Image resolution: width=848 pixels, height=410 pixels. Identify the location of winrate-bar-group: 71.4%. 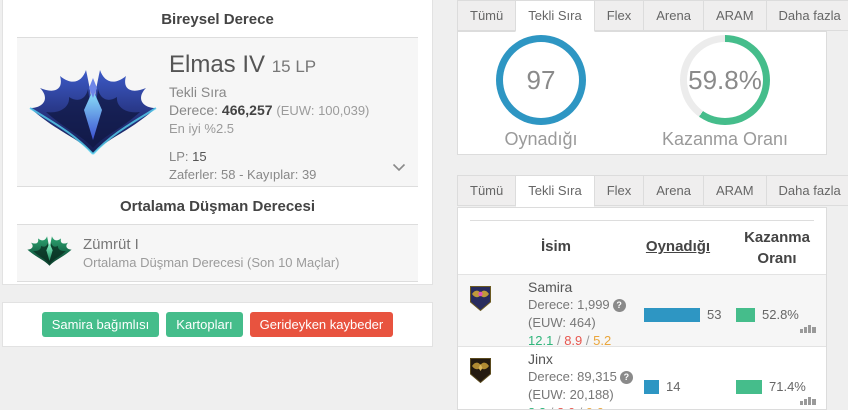
(771, 386).